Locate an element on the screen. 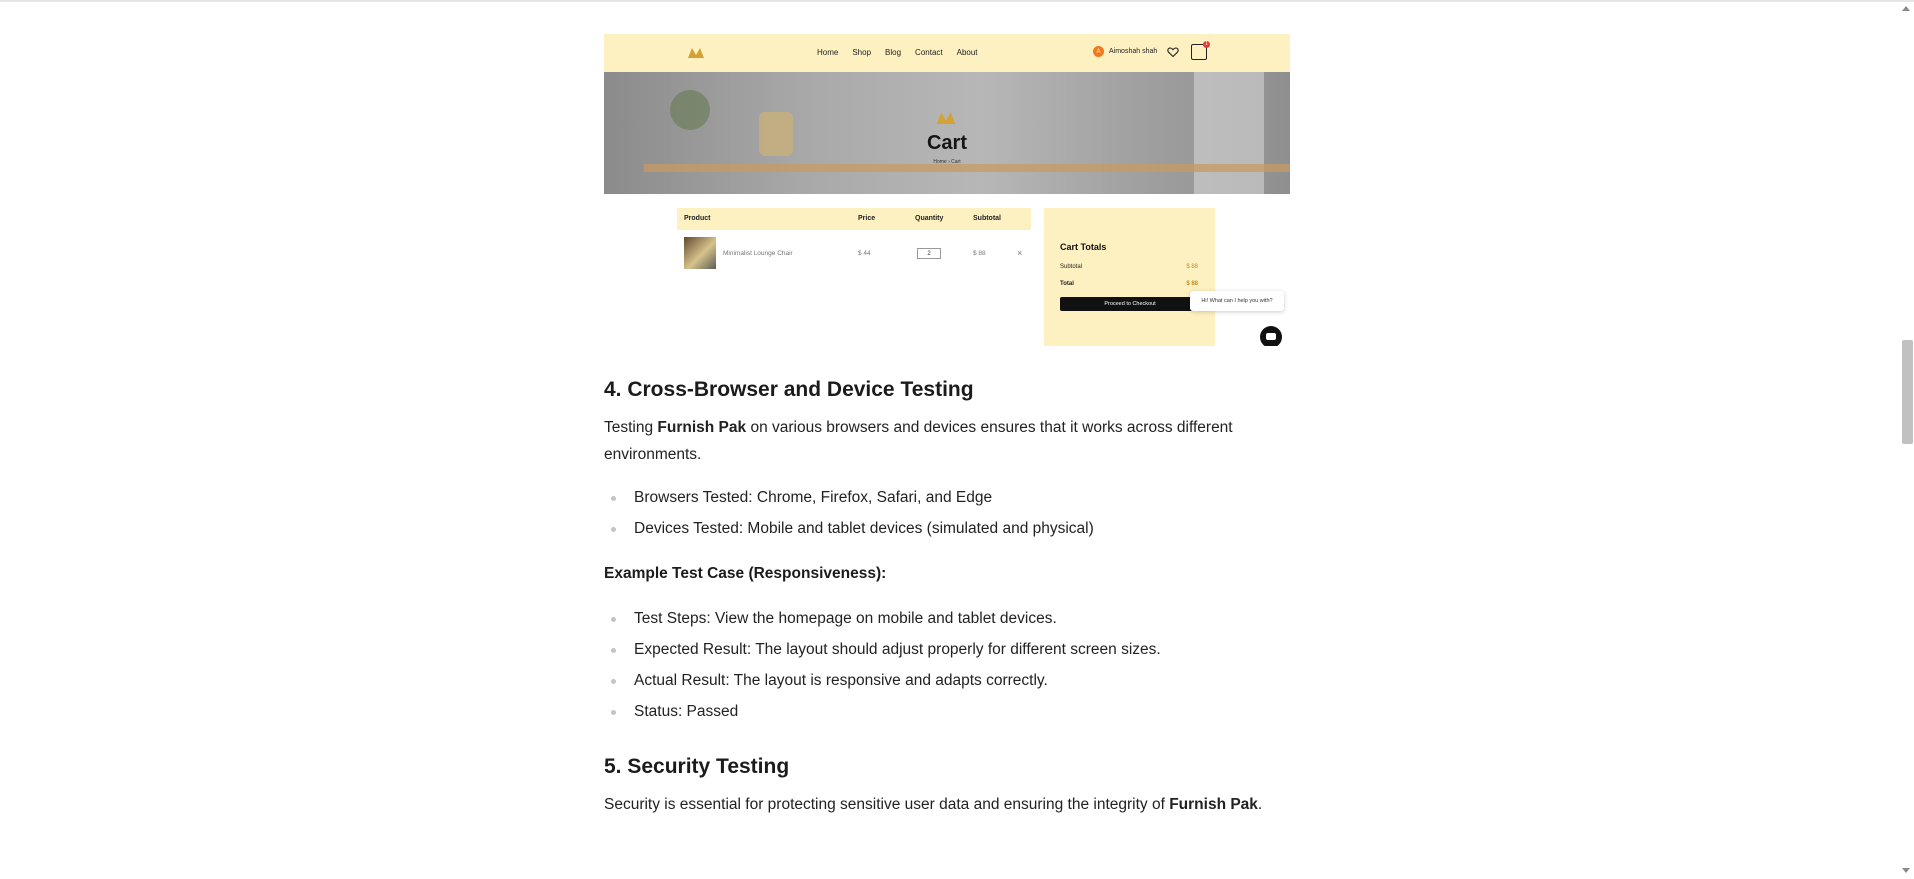  intro-text: . is located at coordinates (1260, 804).